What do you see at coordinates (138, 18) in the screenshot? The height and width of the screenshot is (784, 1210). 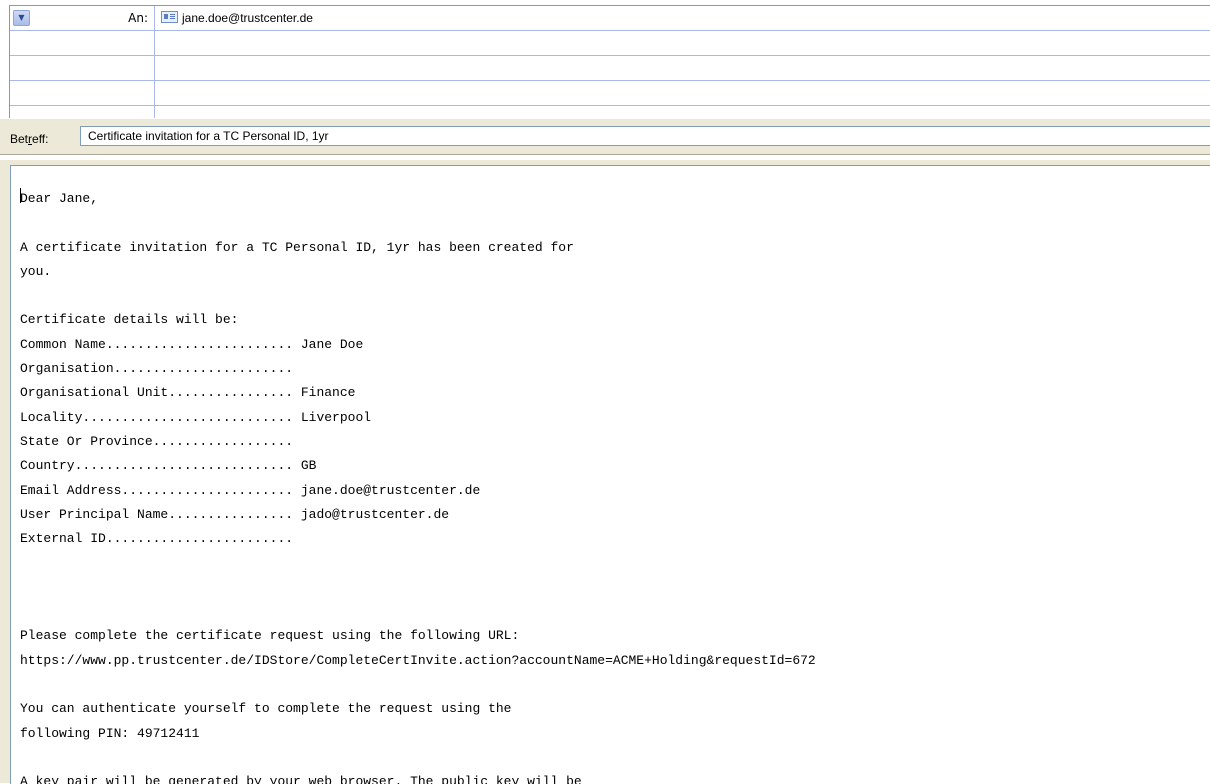 I see `recipient-type-label: An:` at bounding box center [138, 18].